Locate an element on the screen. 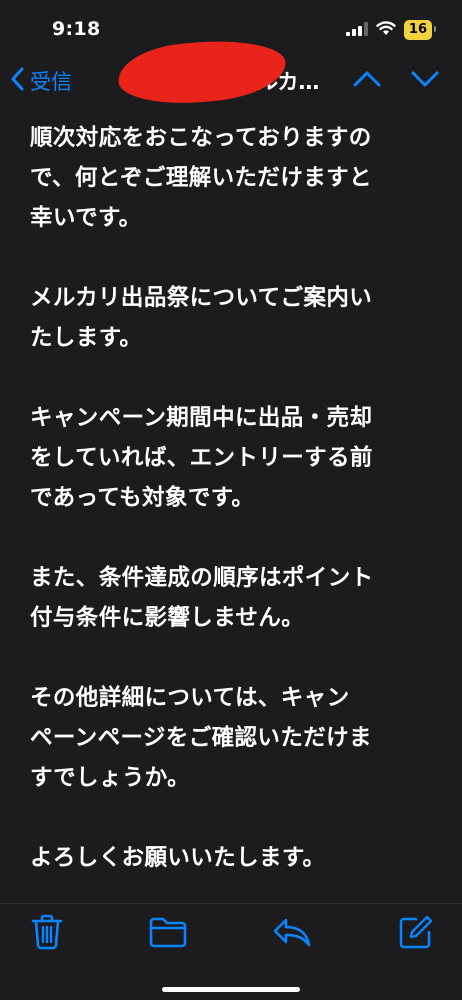 The width and height of the screenshot is (462, 1000). message-paragraph: キャンペーン期間中に出品・売却 をしていれば、エントリーする前 であっても対象です。 is located at coordinates (235, 458).